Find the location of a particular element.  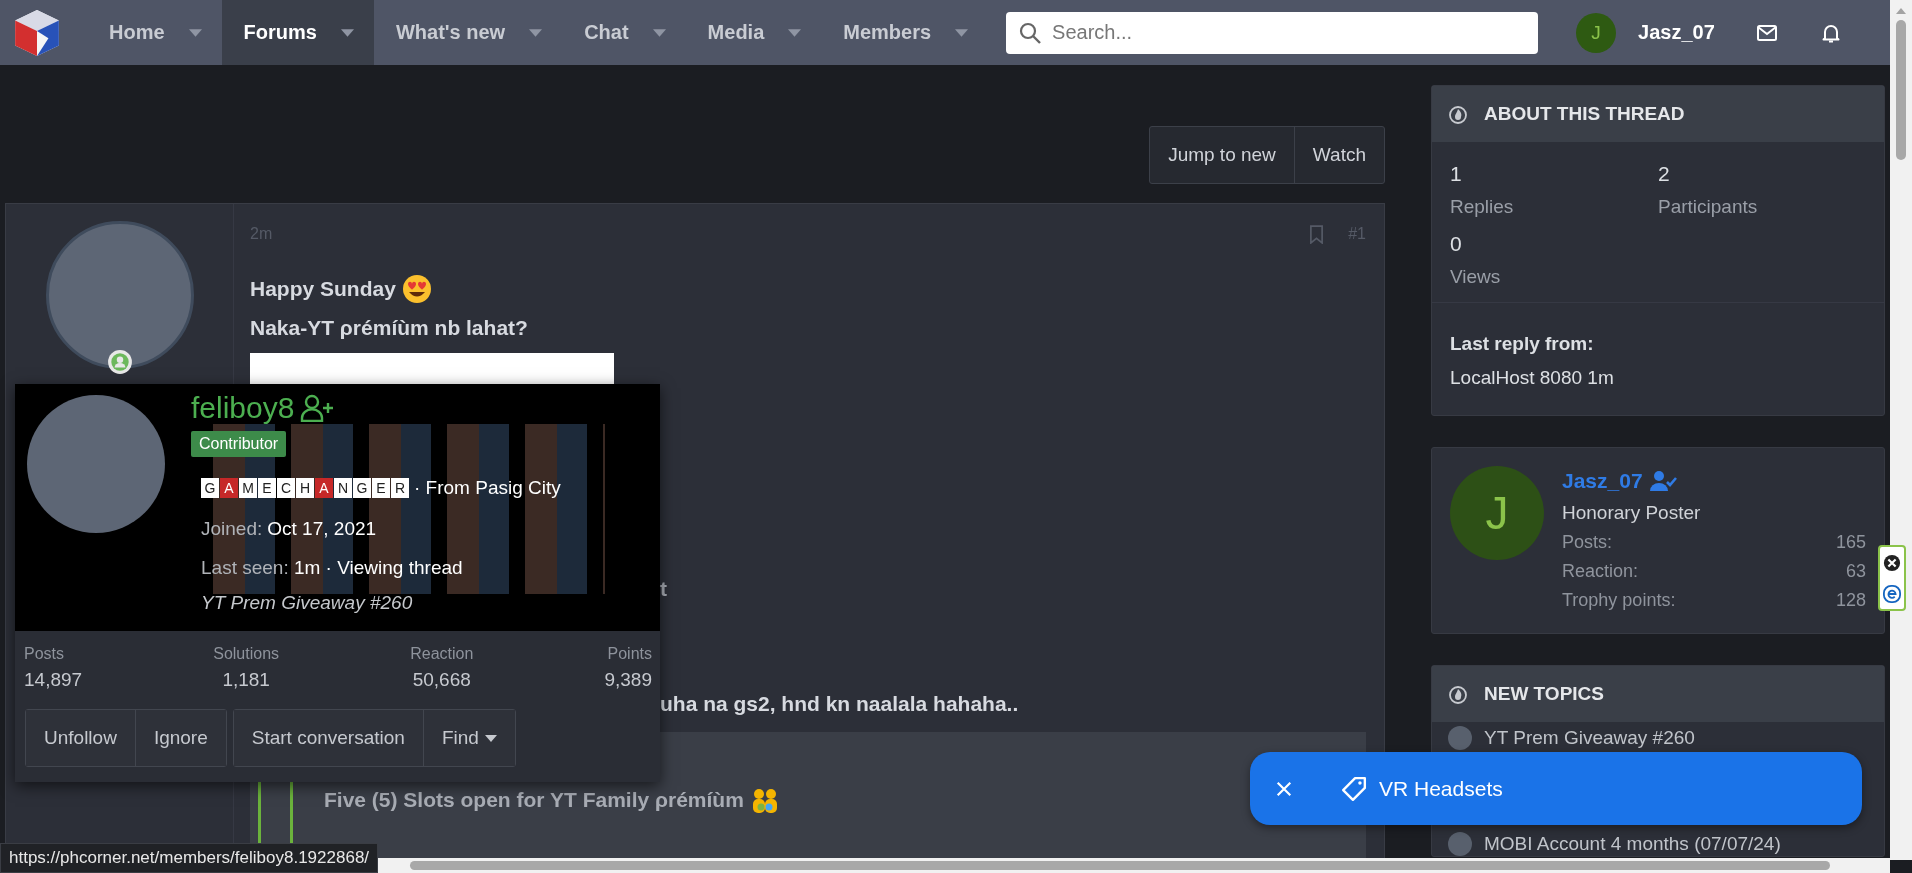

stat-value: 128 is located at coordinates (1850, 600).